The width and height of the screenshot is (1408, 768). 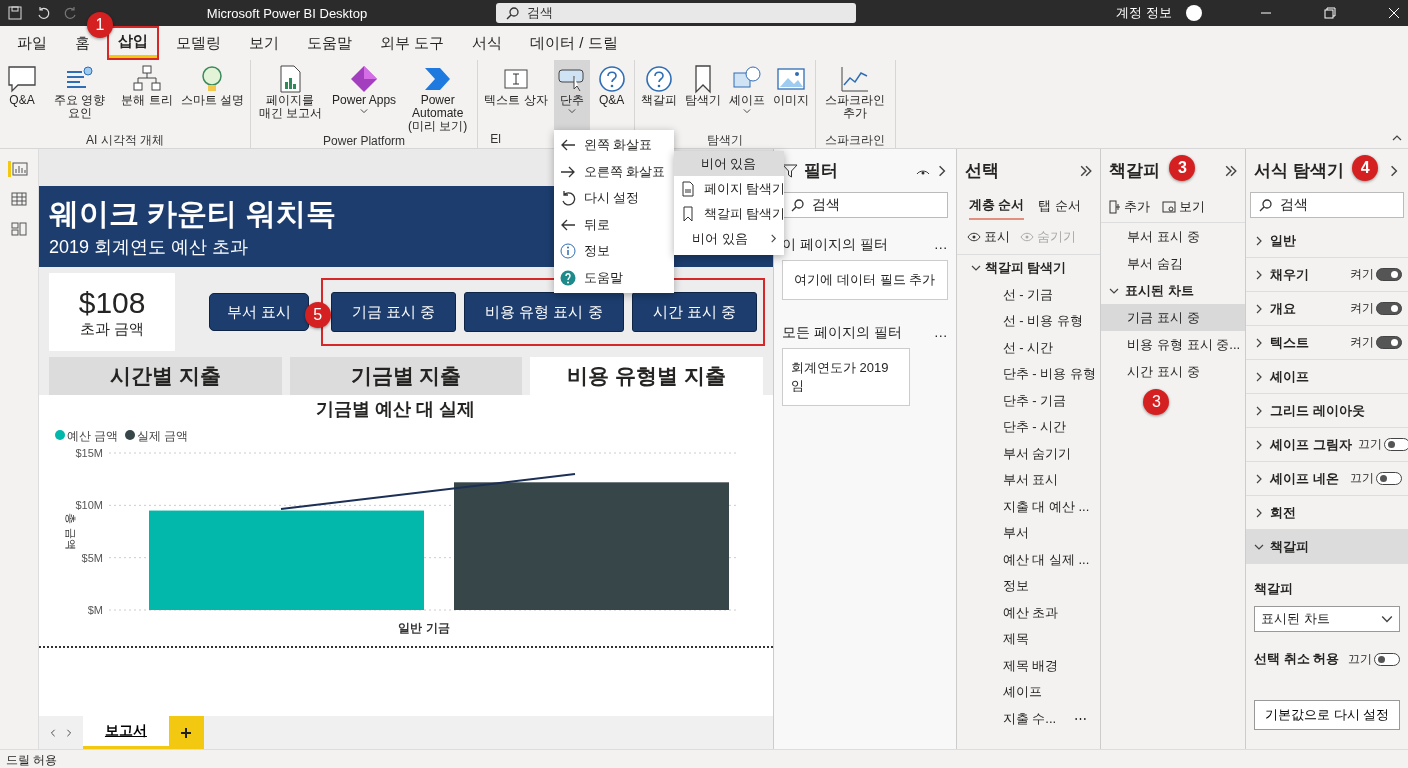 What do you see at coordinates (290, 97) in the screenshot?
I see `ribbon-button: 페이지를 매긴 보고서` at bounding box center [290, 97].